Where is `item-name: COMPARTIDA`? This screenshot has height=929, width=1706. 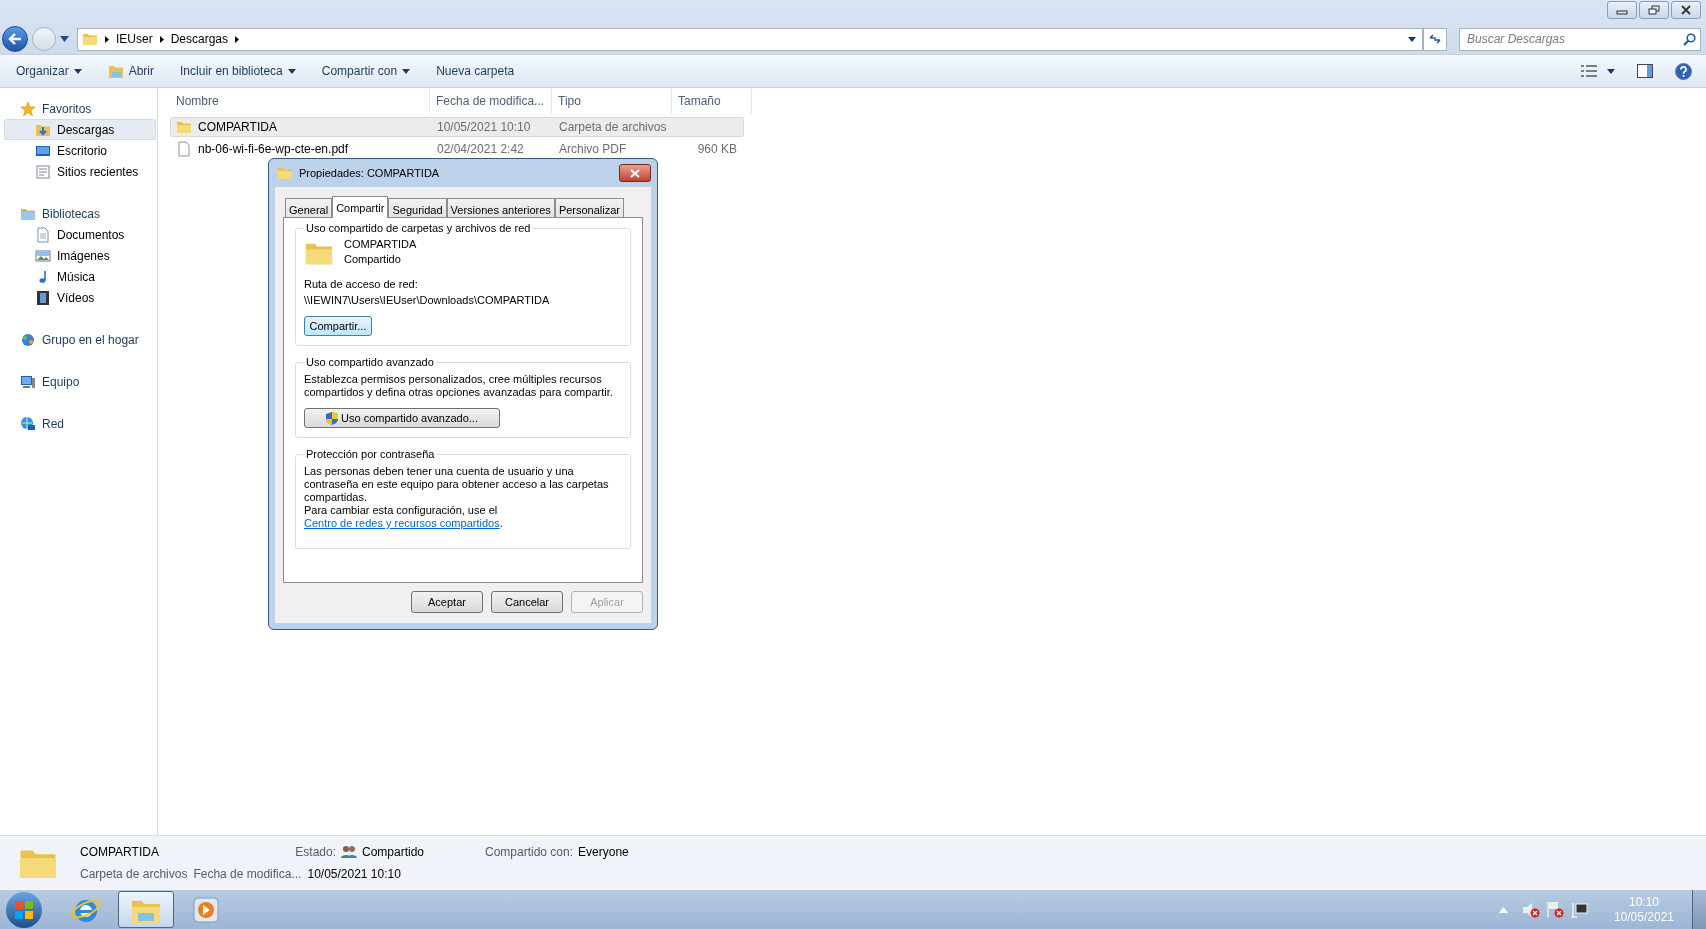
item-name: COMPARTIDA is located at coordinates (120, 852).